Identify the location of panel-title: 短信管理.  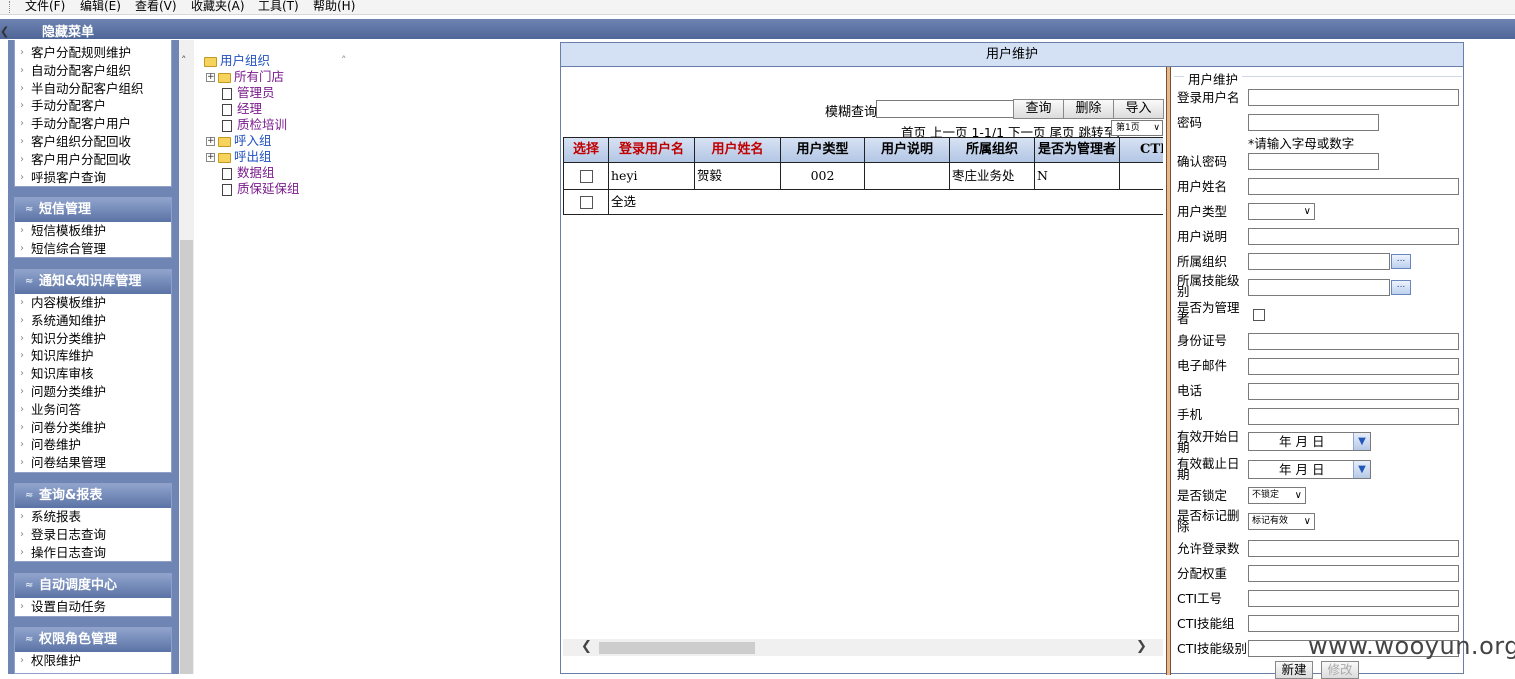
(65, 209).